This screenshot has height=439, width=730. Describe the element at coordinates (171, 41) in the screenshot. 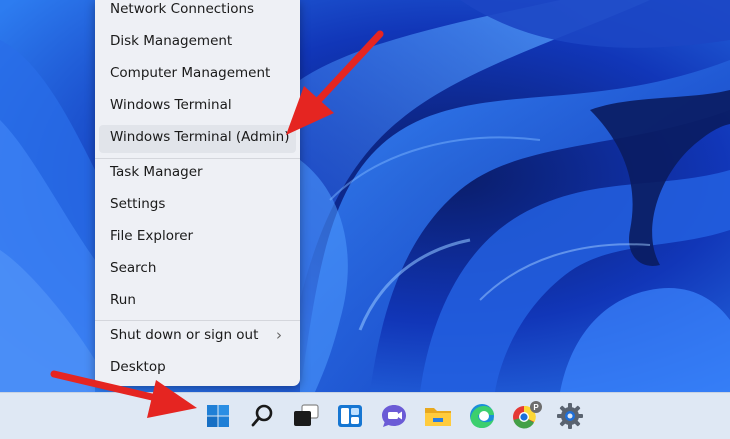

I see `menu-item-label: Disk Management` at that location.